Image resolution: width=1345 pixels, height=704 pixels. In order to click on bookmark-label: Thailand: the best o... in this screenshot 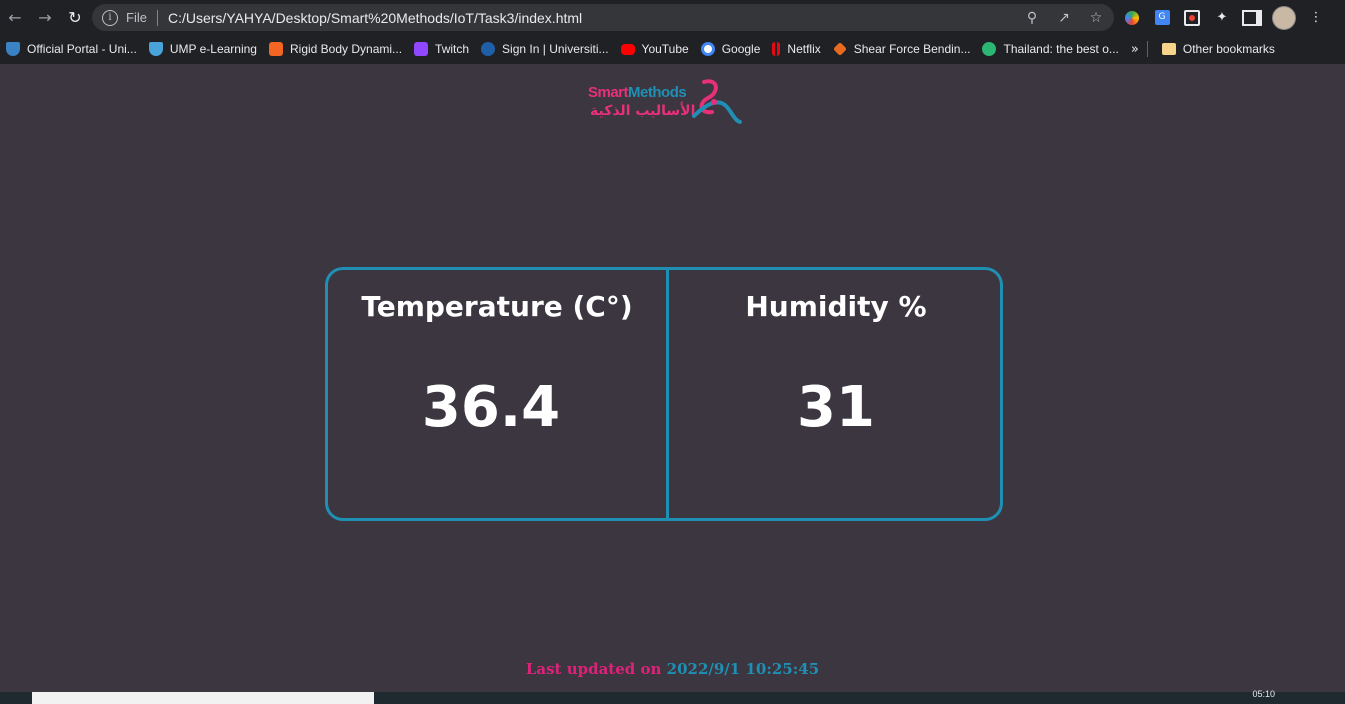, I will do `click(1061, 49)`.